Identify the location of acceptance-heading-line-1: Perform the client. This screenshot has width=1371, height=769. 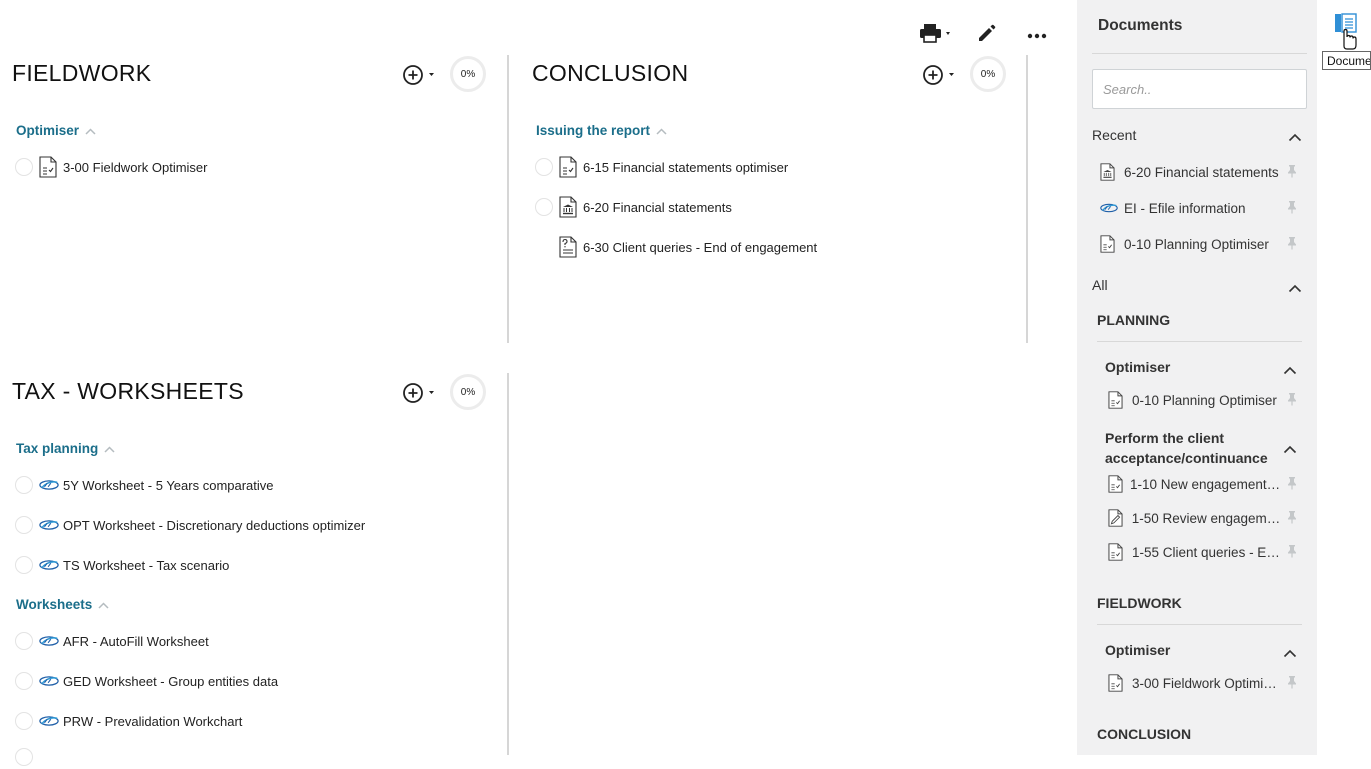
(1165, 438).